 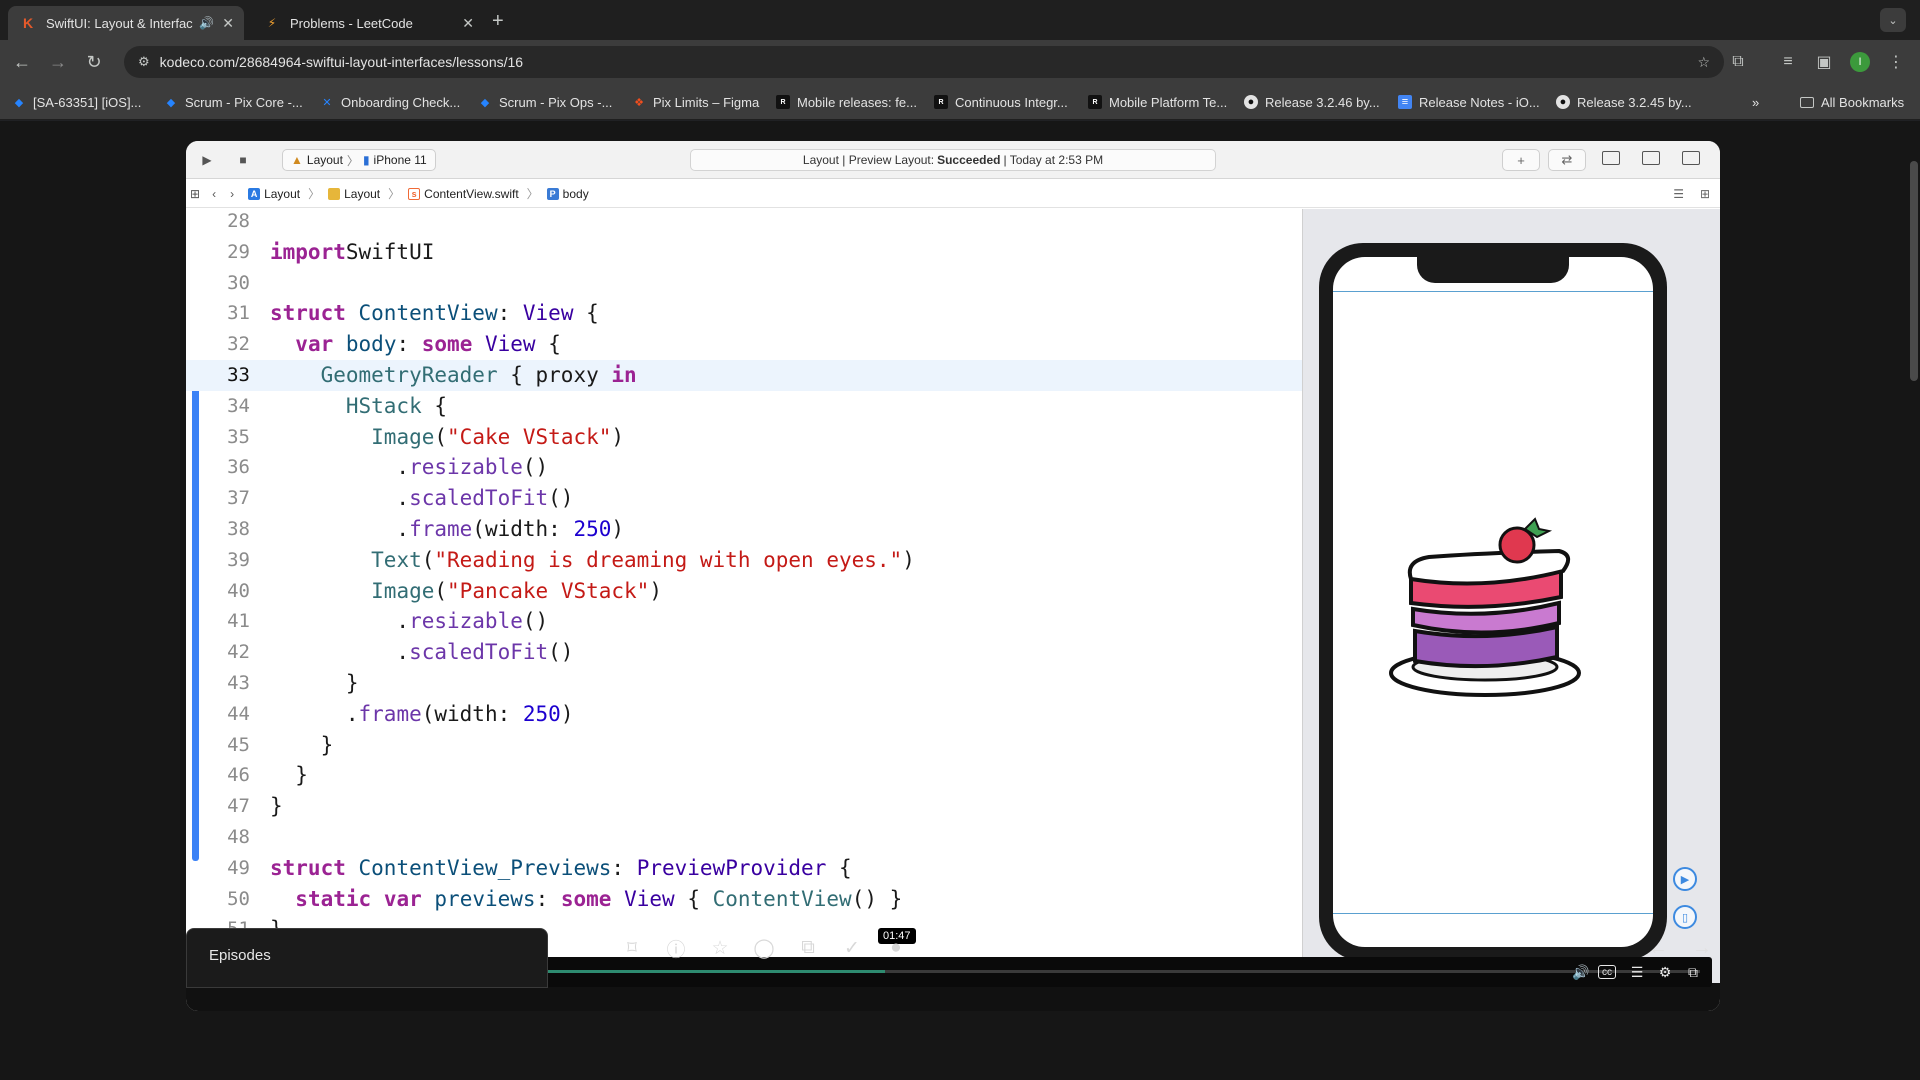 I want to click on all-bookmarks-button: All Bookmarks, so click(x=1852, y=102).